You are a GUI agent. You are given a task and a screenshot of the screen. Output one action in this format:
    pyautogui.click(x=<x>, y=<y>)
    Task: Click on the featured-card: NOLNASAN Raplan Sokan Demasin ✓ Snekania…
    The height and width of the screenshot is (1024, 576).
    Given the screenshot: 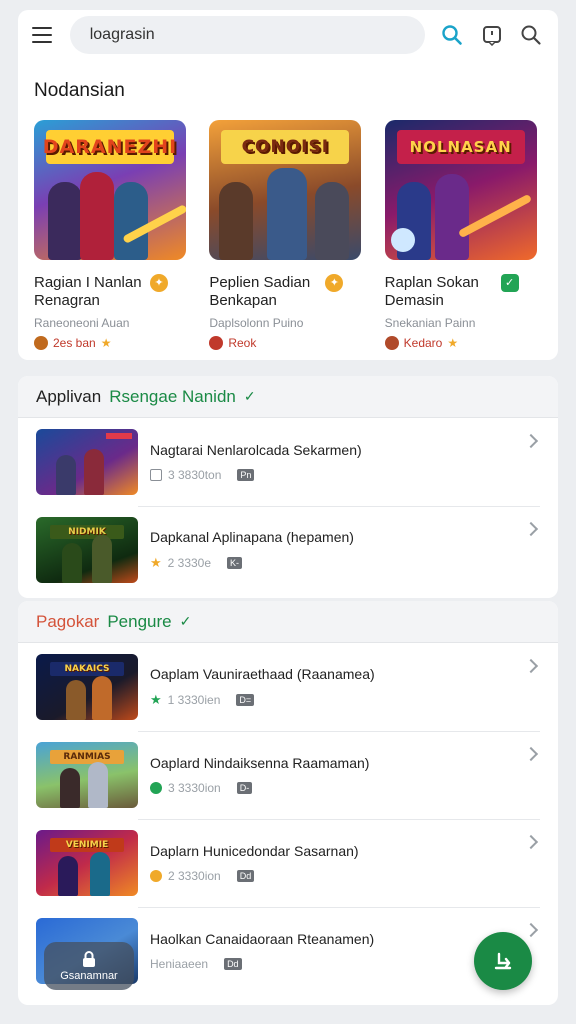 What is the action you would take?
    pyautogui.click(x=463, y=235)
    